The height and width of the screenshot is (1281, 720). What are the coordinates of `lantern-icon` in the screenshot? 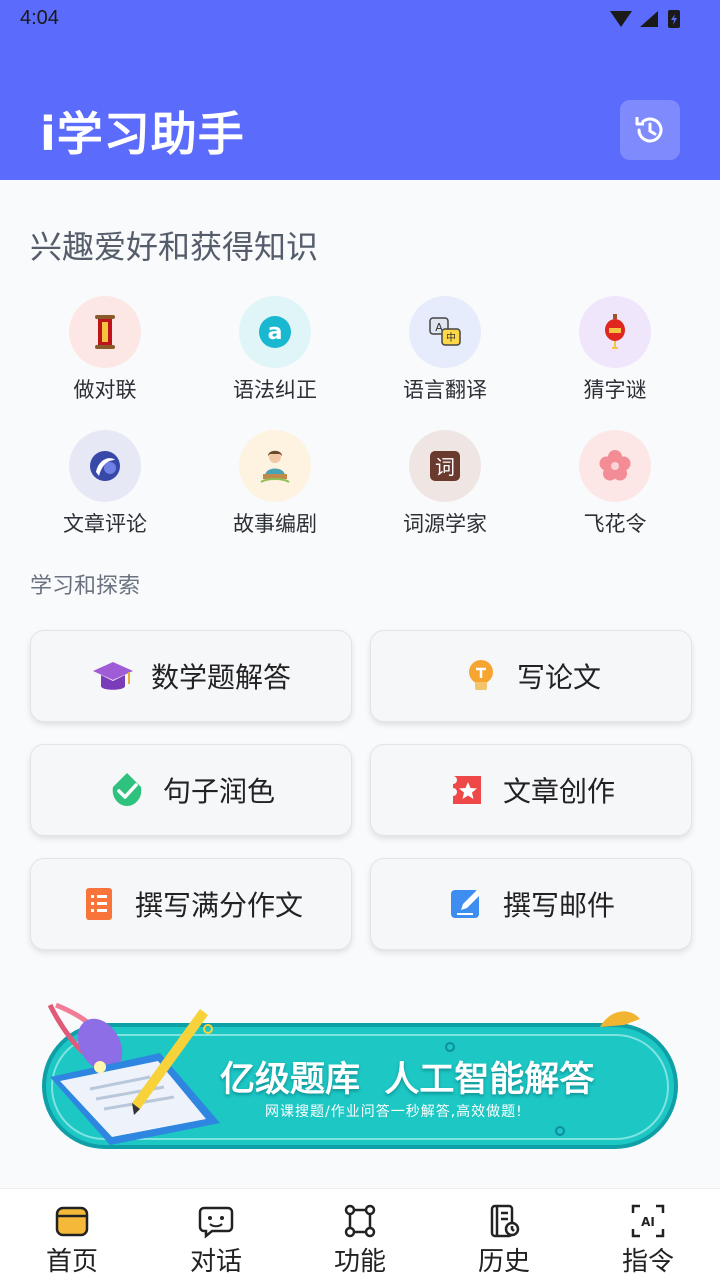 It's located at (615, 332).